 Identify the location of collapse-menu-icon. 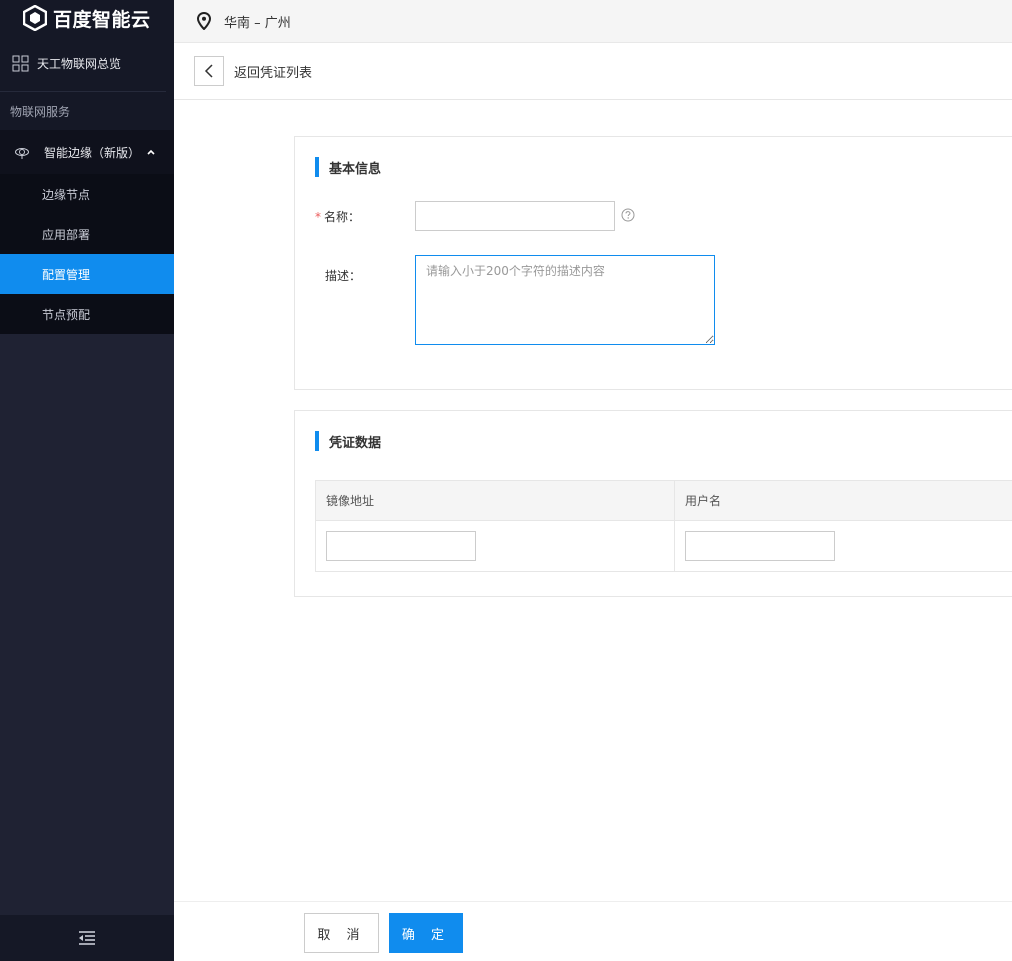
(87, 938).